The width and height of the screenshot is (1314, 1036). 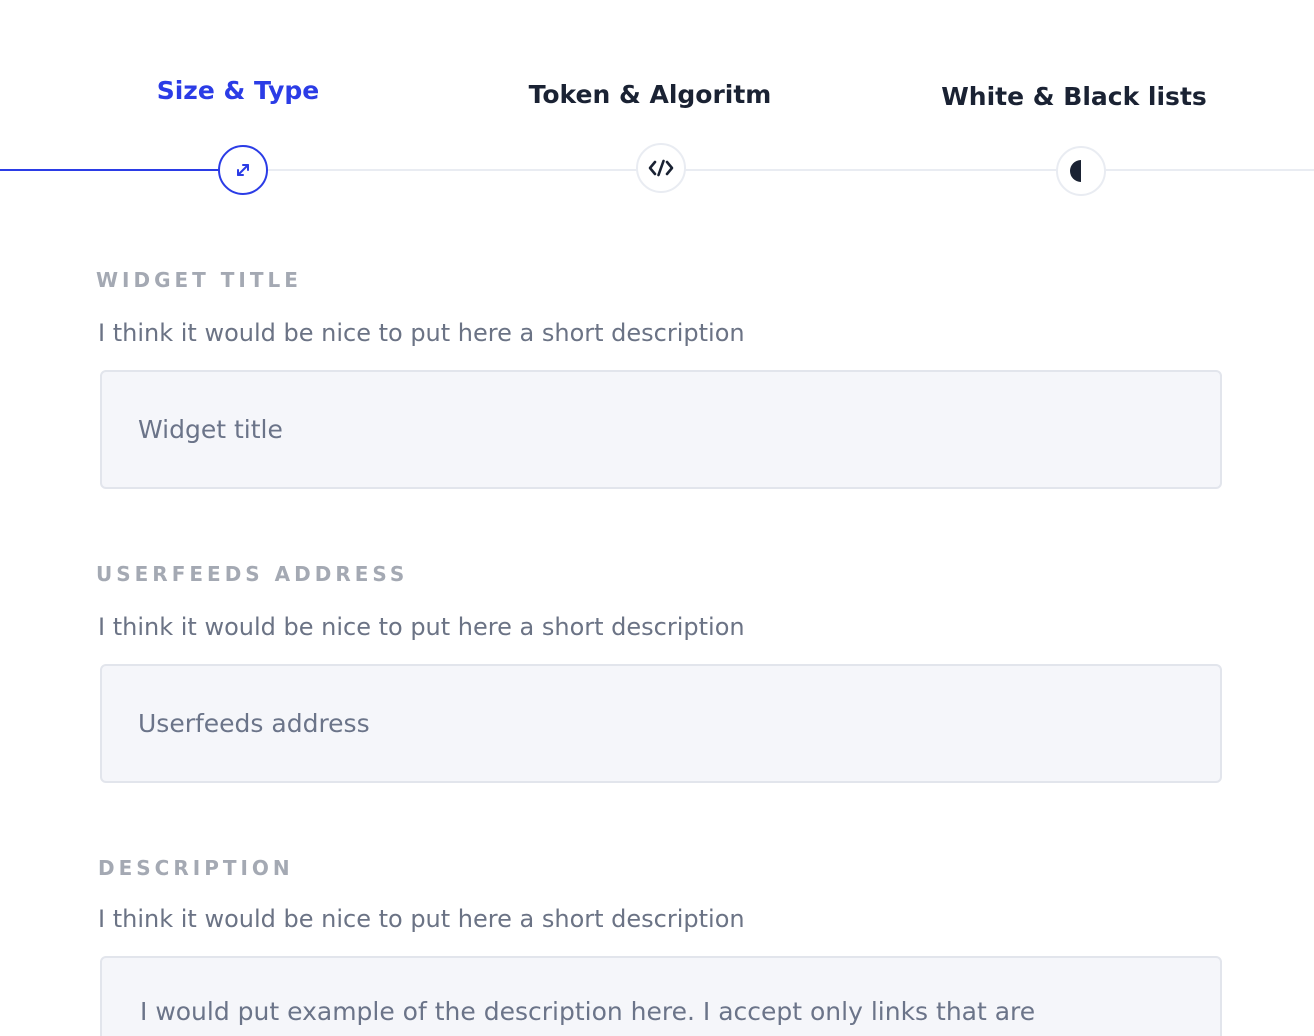 I want to click on step-node-token-algorithm, so click(x=661, y=168).